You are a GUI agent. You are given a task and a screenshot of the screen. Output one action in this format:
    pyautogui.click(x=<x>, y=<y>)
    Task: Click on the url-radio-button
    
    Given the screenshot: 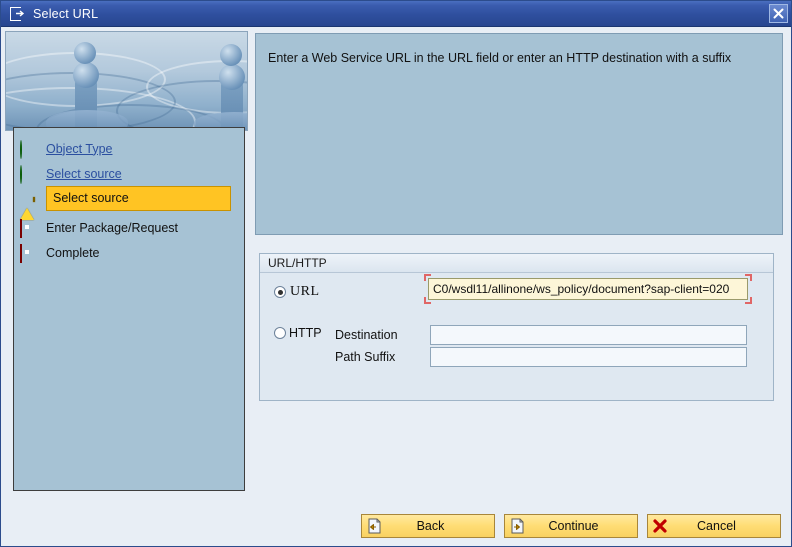 What is the action you would take?
    pyautogui.click(x=280, y=292)
    